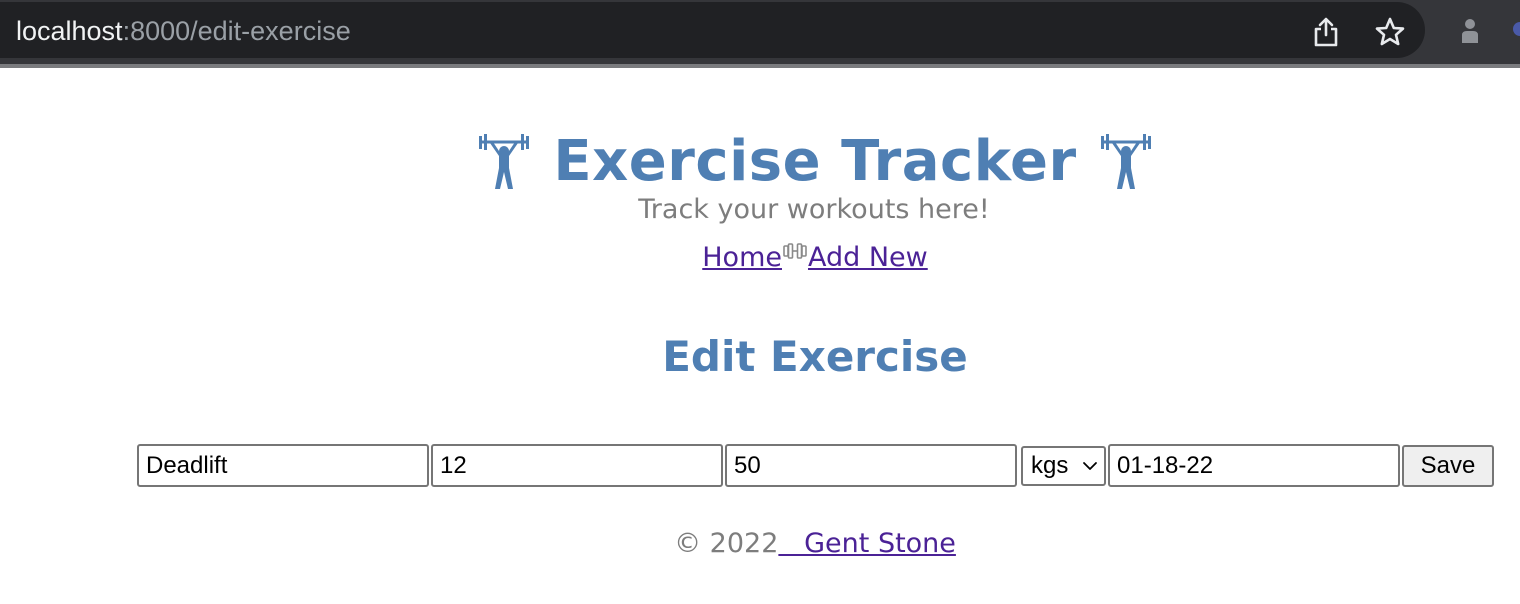  Describe the element at coordinates (1448, 465) in the screenshot. I see `save-button: Save` at that location.